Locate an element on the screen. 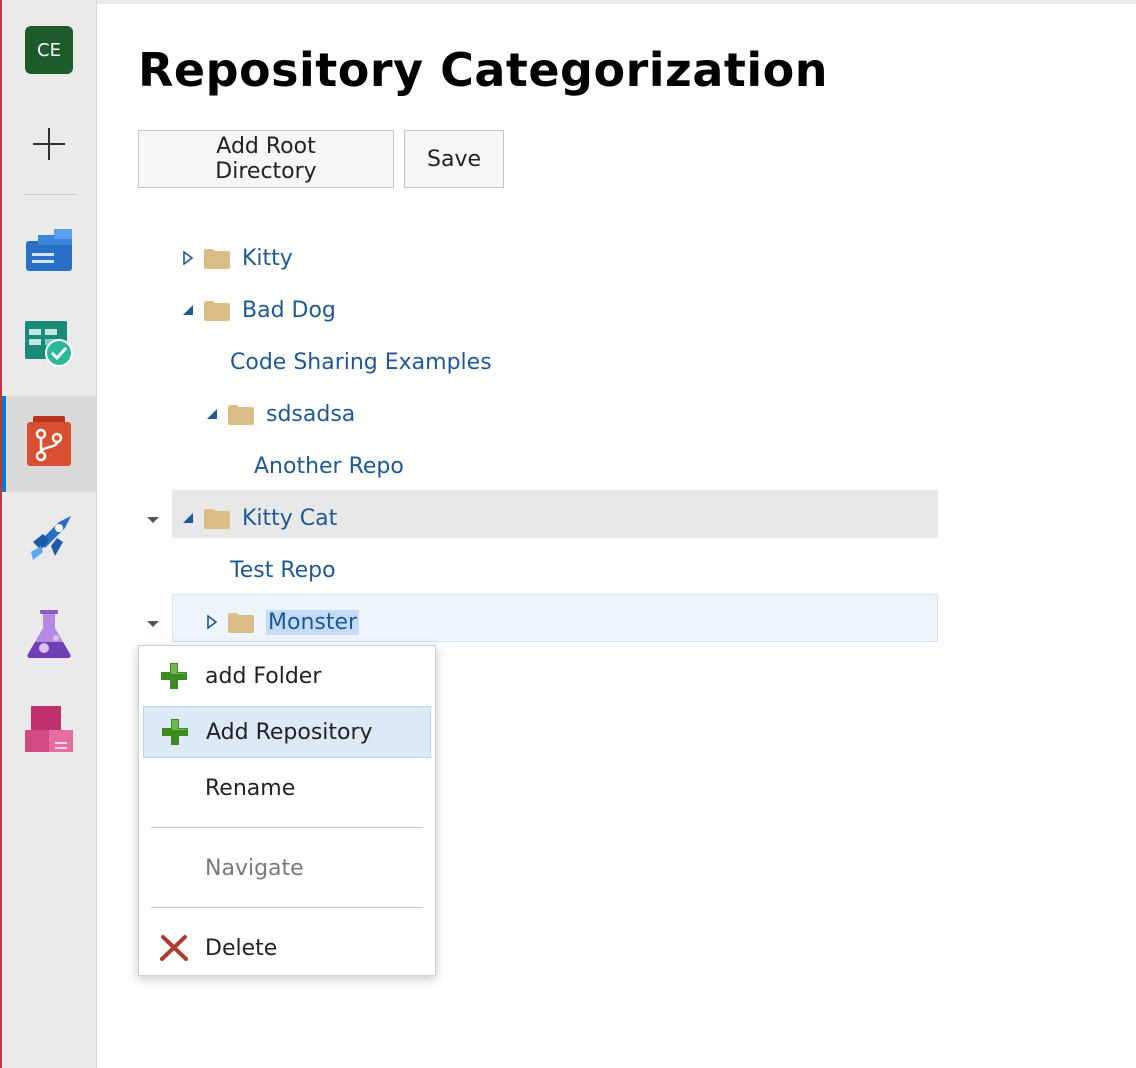 The image size is (1136, 1068). tree-node-label: Test Repo is located at coordinates (283, 570).